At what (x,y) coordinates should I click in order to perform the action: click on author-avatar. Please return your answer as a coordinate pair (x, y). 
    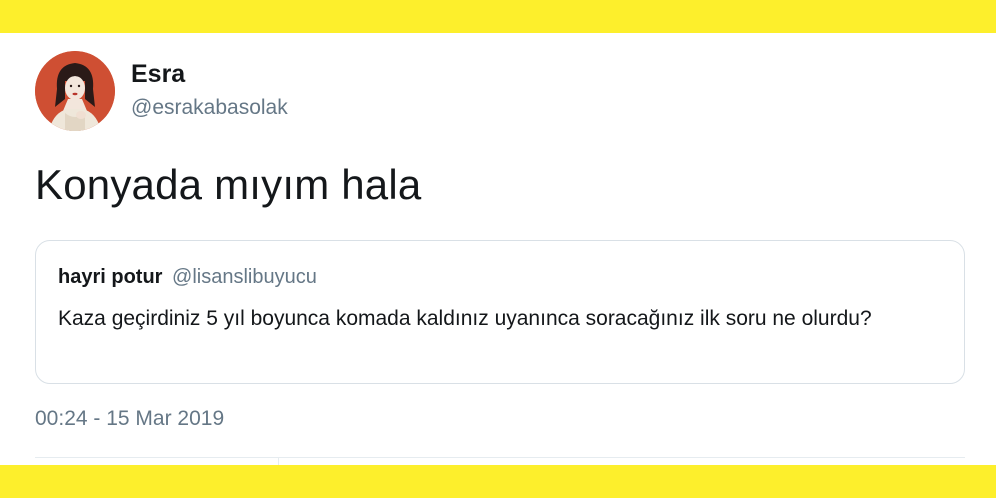
    Looking at the image, I should click on (75, 91).